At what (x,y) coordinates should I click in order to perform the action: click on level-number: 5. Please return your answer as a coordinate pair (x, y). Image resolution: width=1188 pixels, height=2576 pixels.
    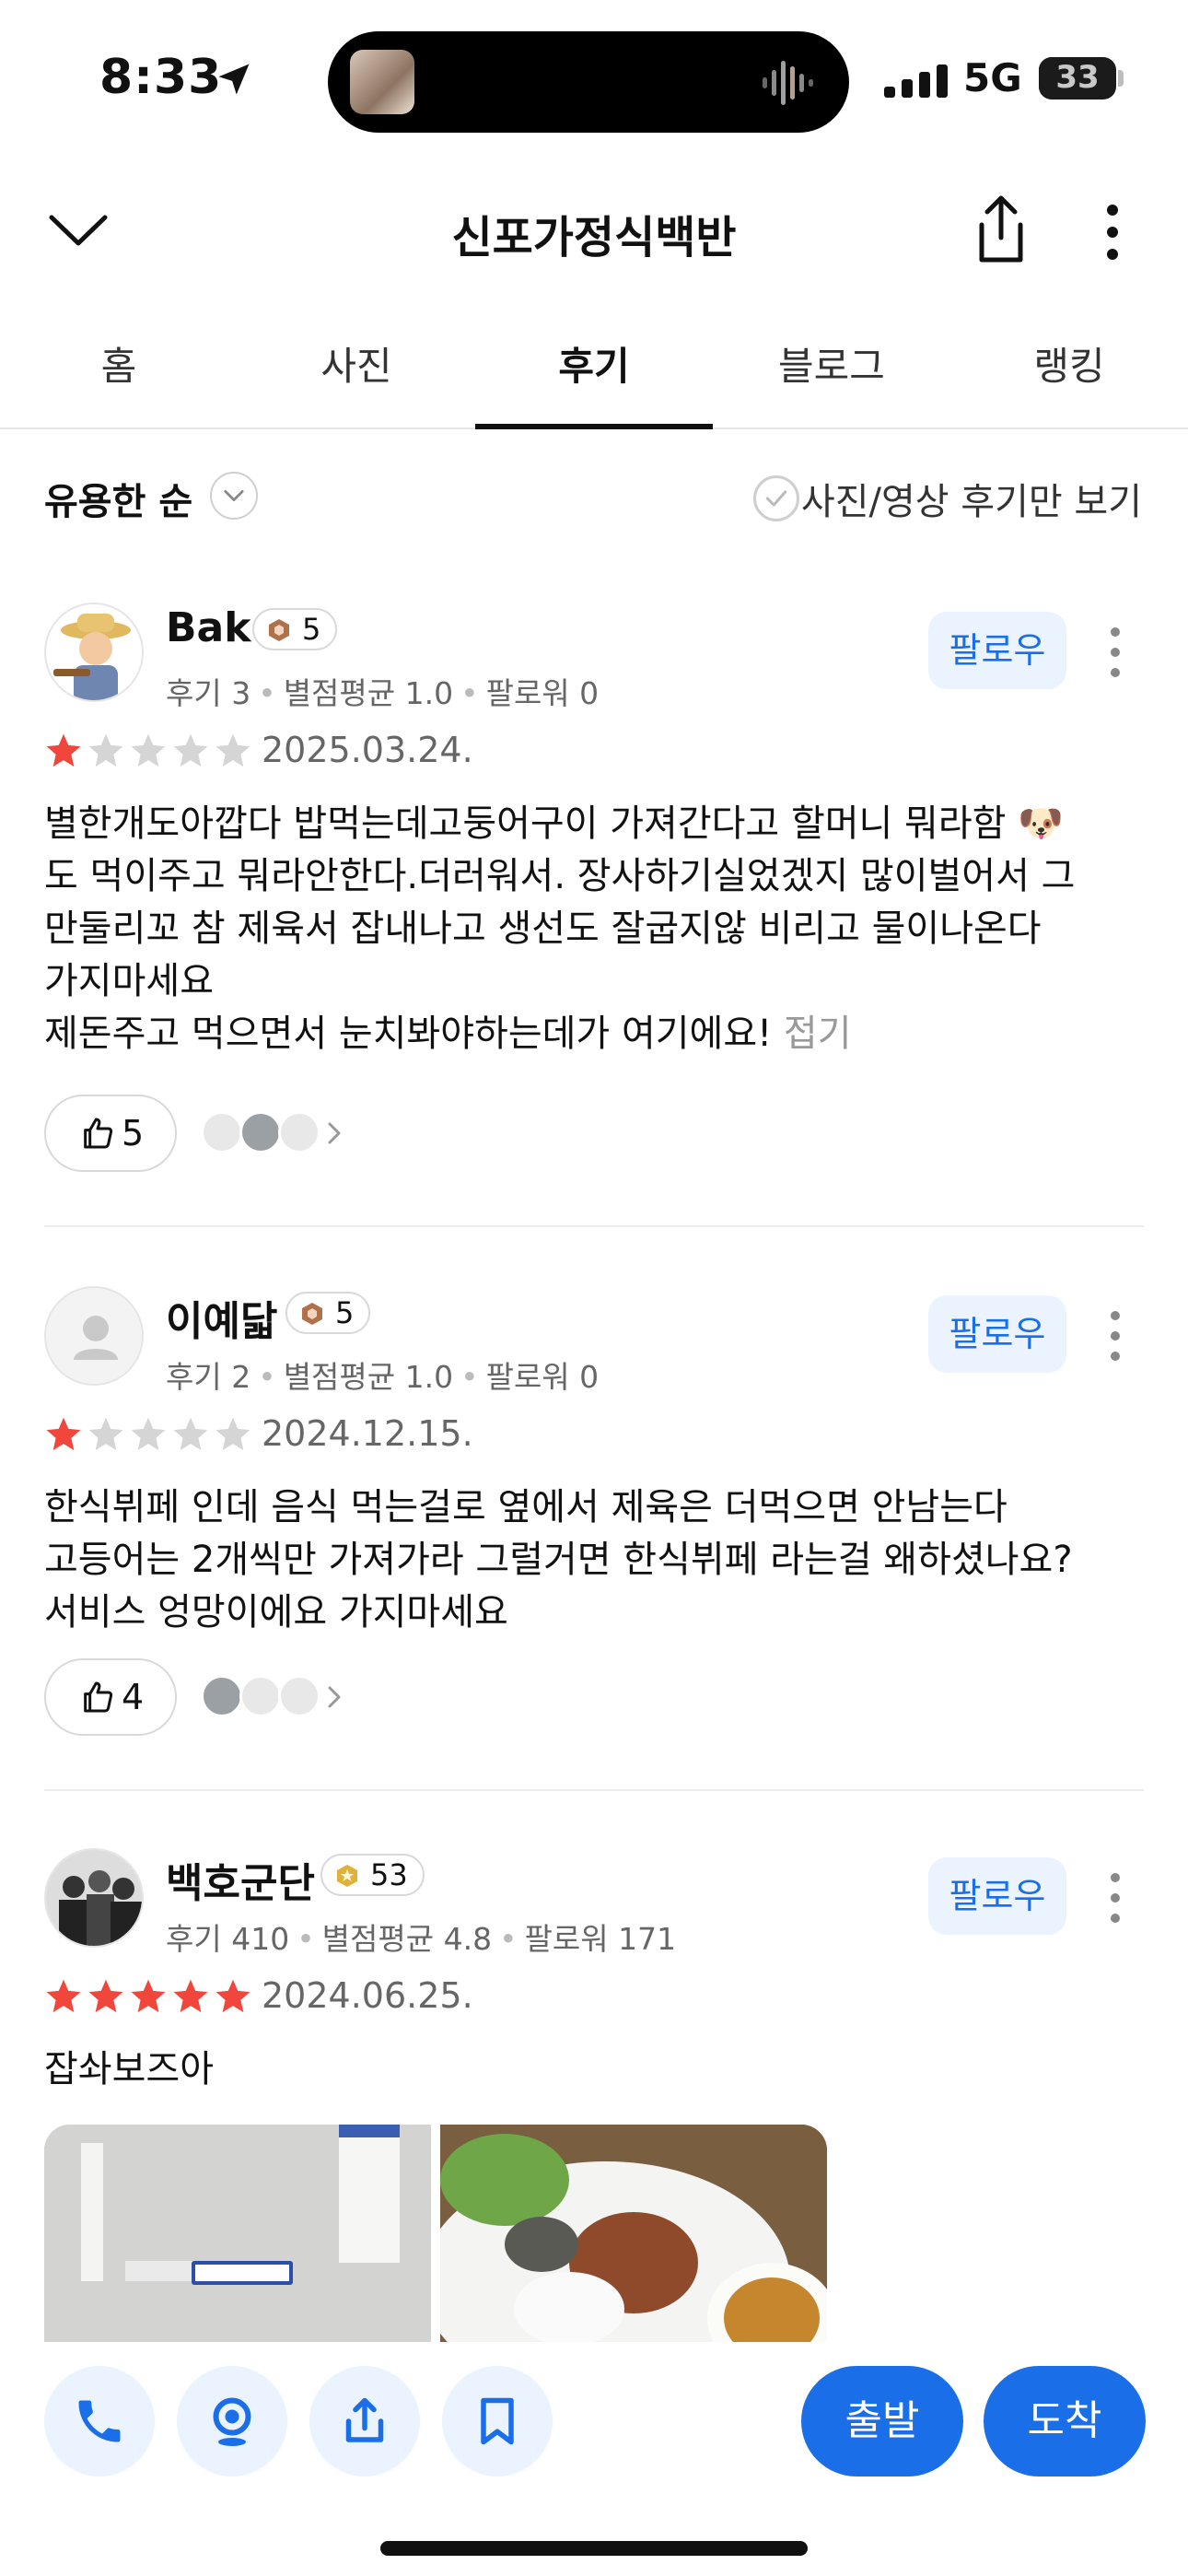
    Looking at the image, I should click on (345, 1312).